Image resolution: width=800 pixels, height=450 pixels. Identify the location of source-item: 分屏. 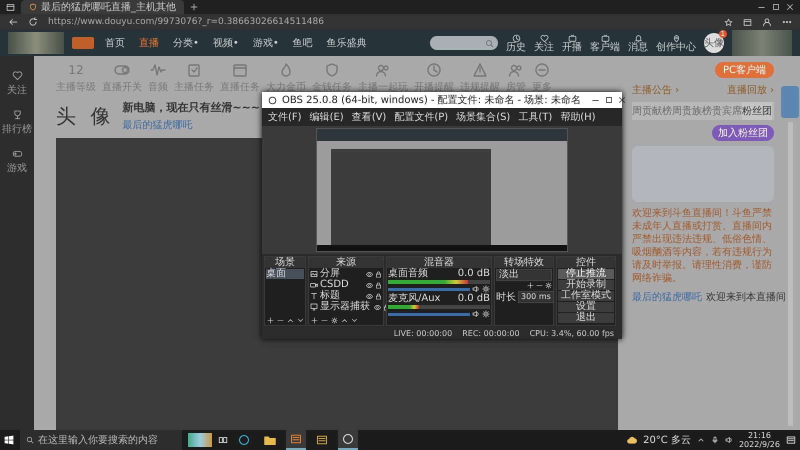
(330, 274).